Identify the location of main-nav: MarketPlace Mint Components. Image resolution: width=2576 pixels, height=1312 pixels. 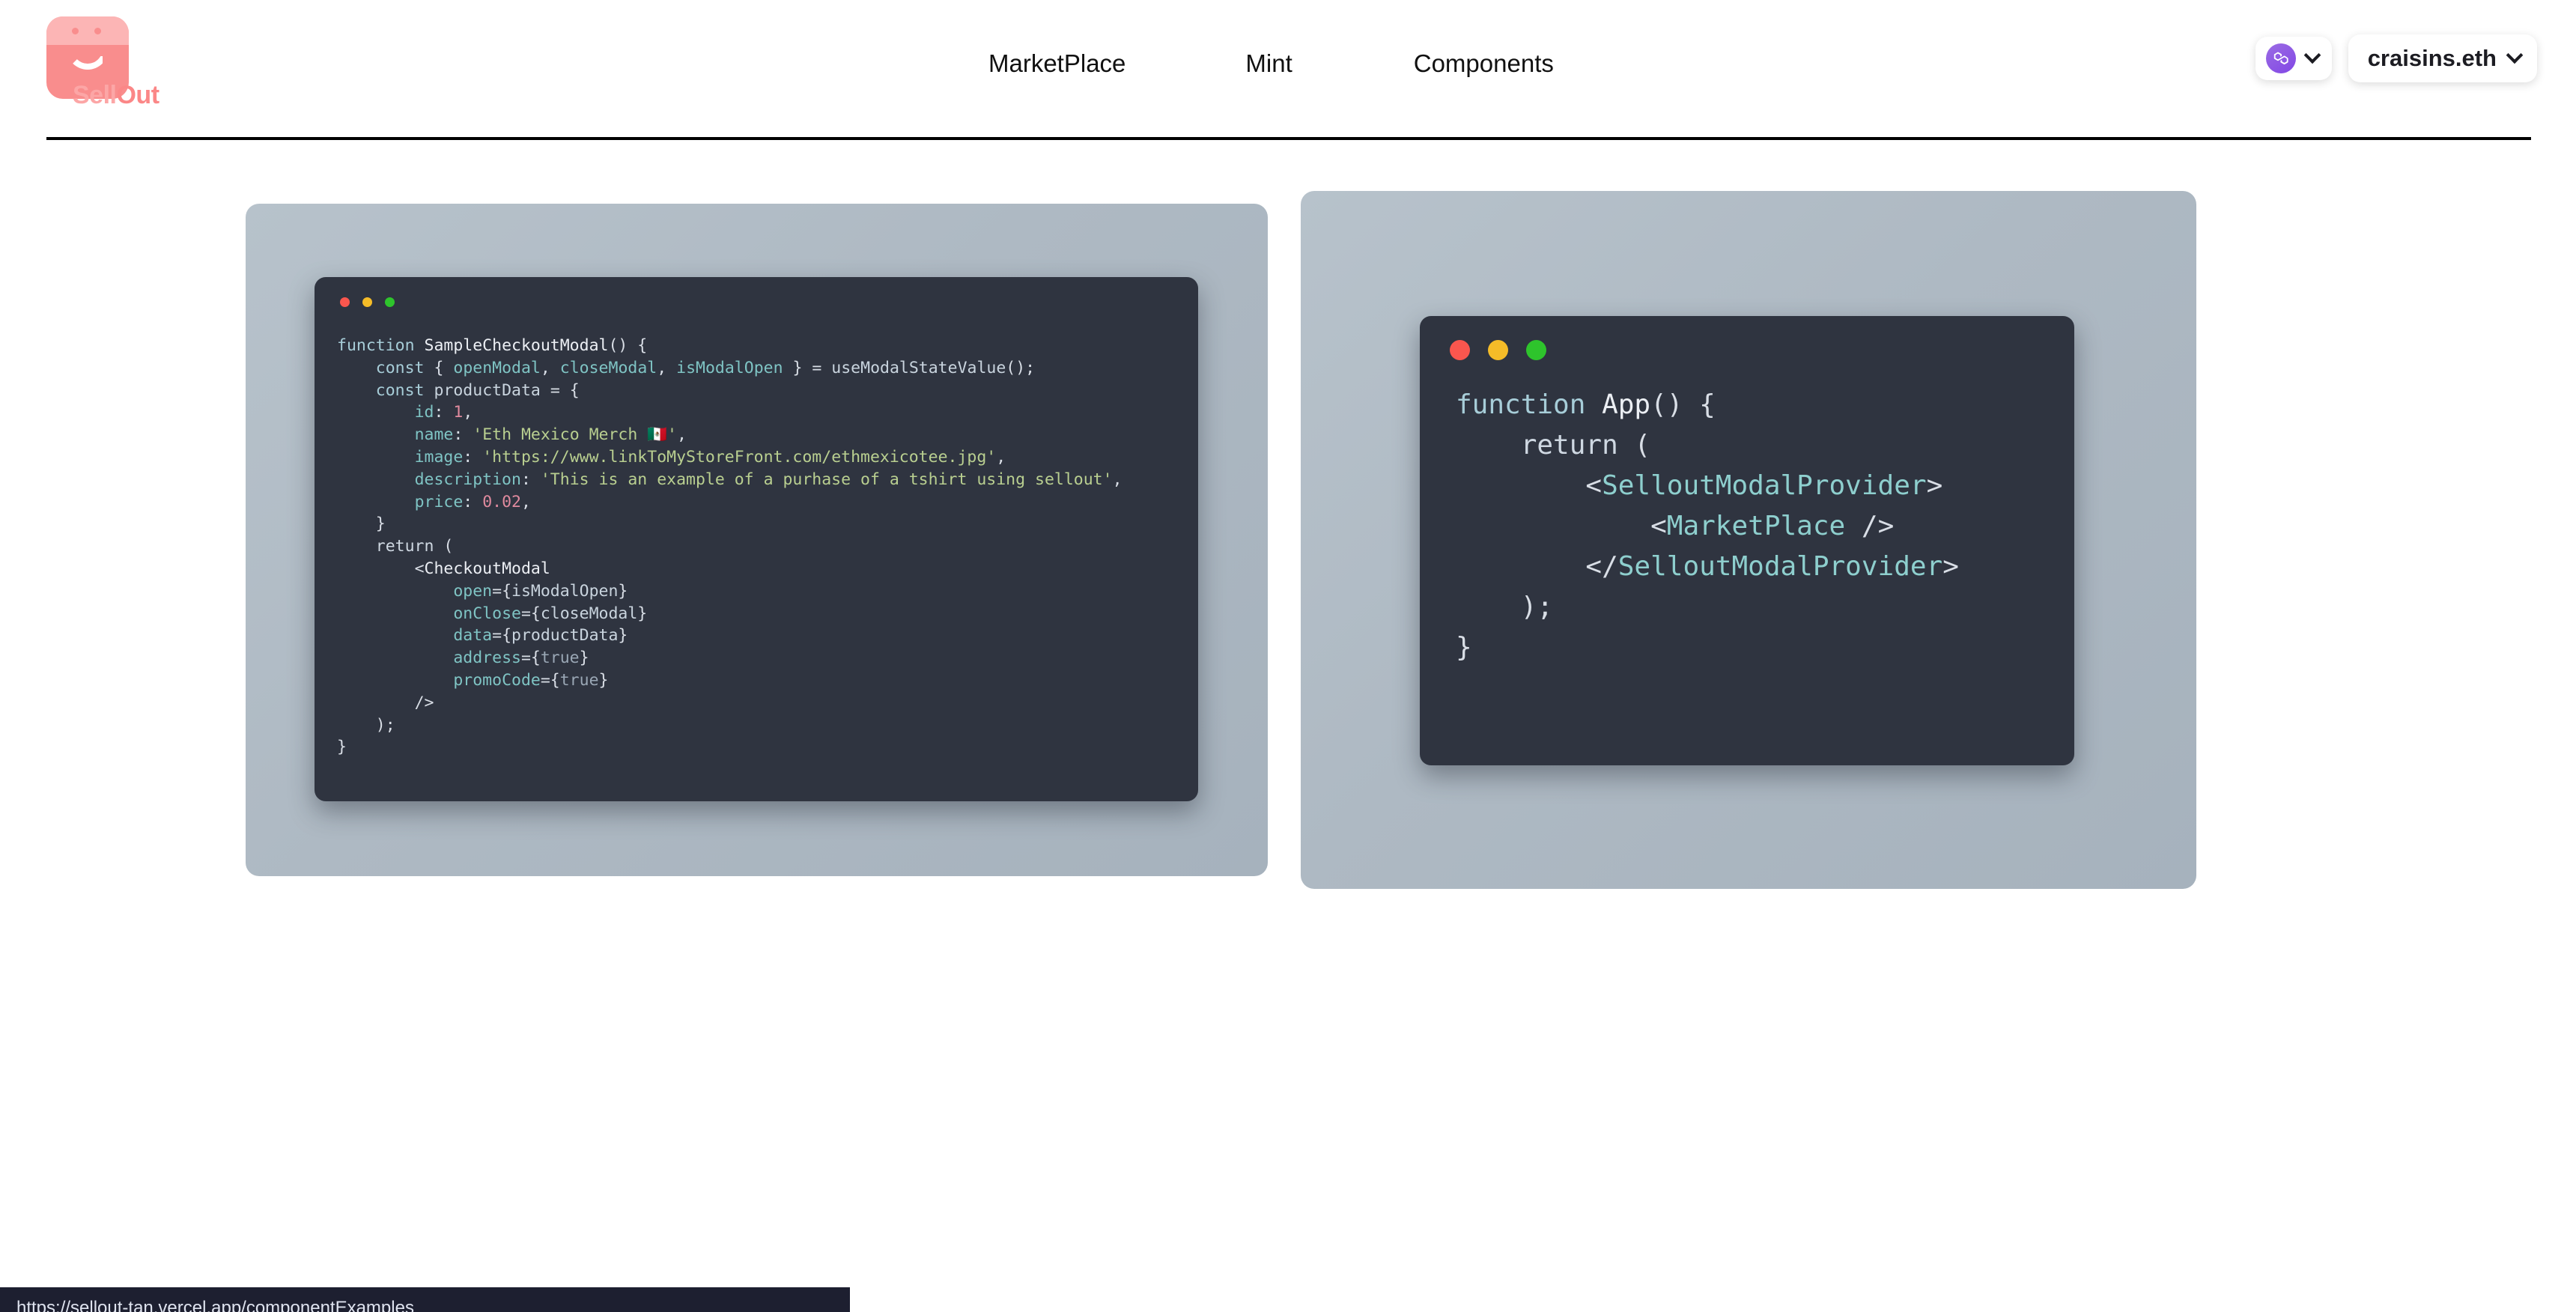
(1271, 63).